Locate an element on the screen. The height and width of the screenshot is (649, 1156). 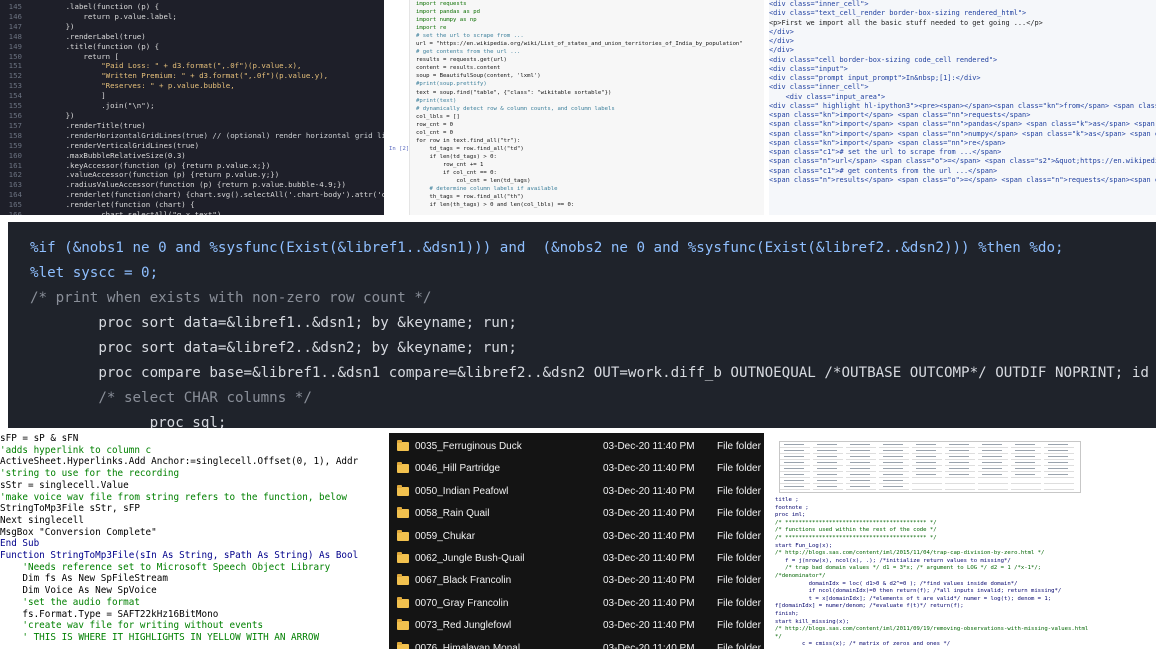
code-line: col_lbls = [] is located at coordinates (438, 116).